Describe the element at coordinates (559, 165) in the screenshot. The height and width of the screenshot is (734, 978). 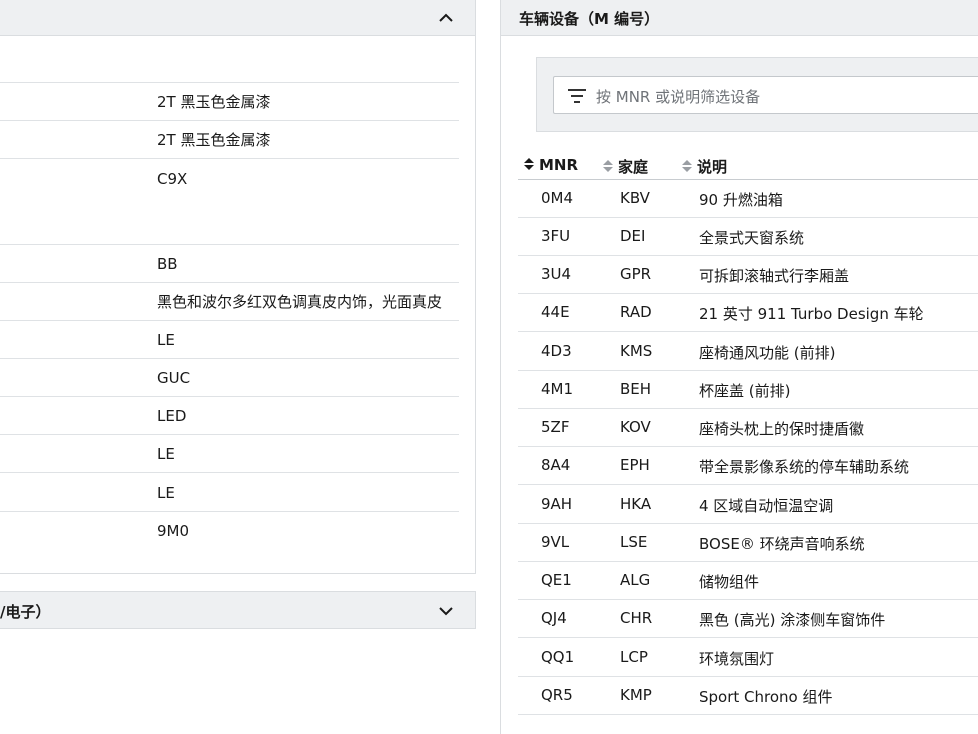
I see `column-label: MNR` at that location.